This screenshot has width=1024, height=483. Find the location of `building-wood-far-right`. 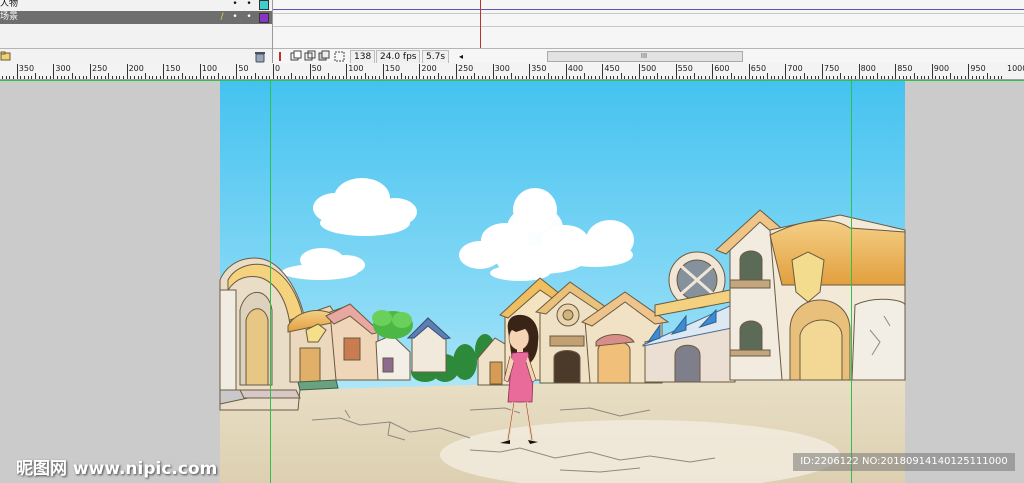

building-wood-far-right is located at coordinates (837, 297).